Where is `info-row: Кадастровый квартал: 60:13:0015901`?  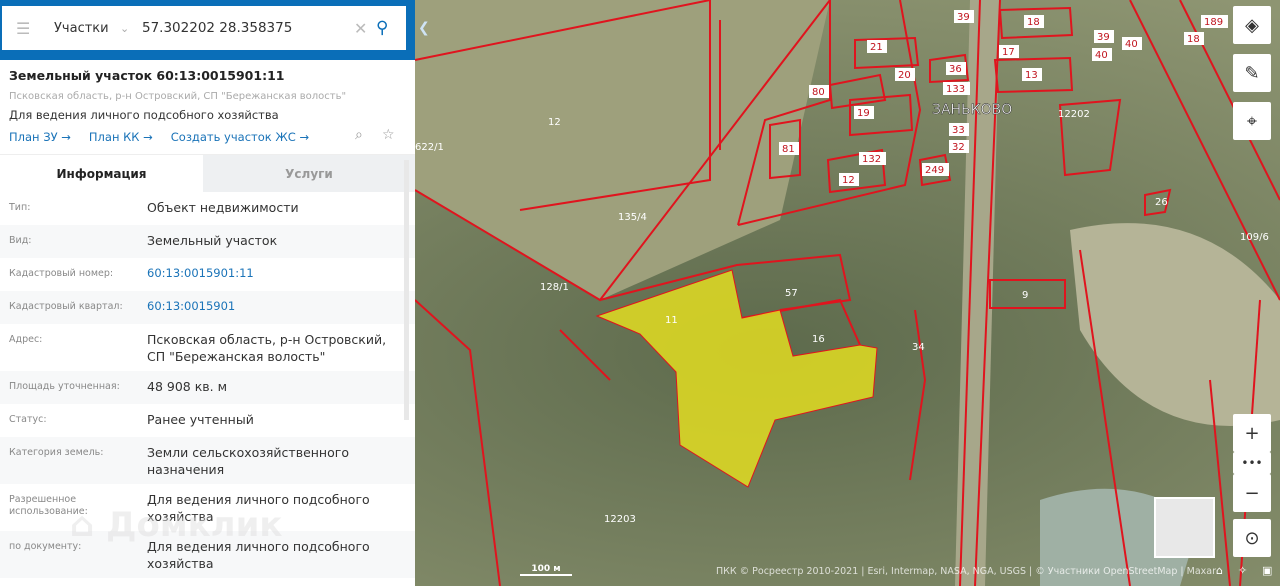 info-row: Кадастровый квартал: 60:13:0015901 is located at coordinates (207, 307).